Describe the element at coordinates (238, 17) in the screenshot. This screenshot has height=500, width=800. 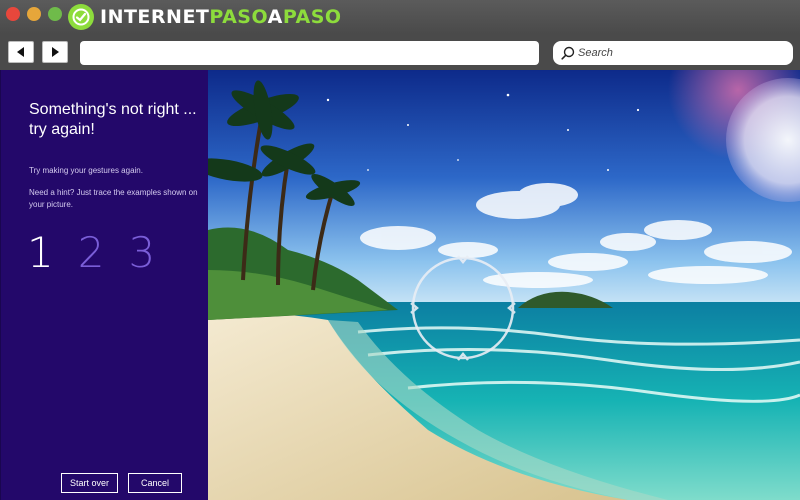
I see `brand-name-part-2: PASO` at that location.